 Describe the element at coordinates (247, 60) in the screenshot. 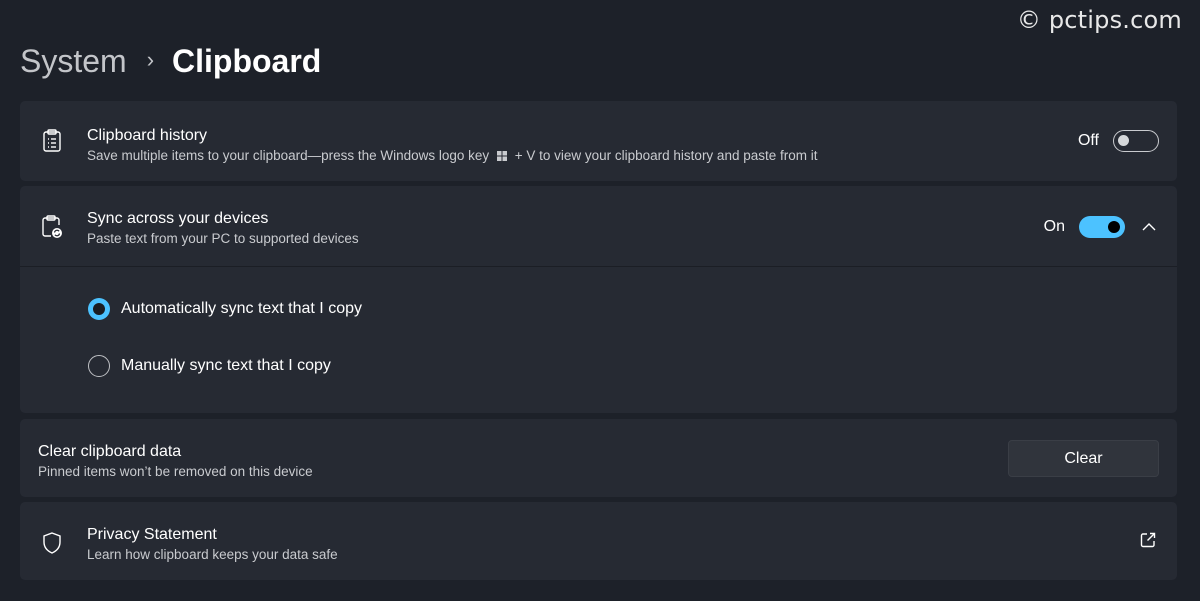

I see `page-title: Clipboard` at that location.